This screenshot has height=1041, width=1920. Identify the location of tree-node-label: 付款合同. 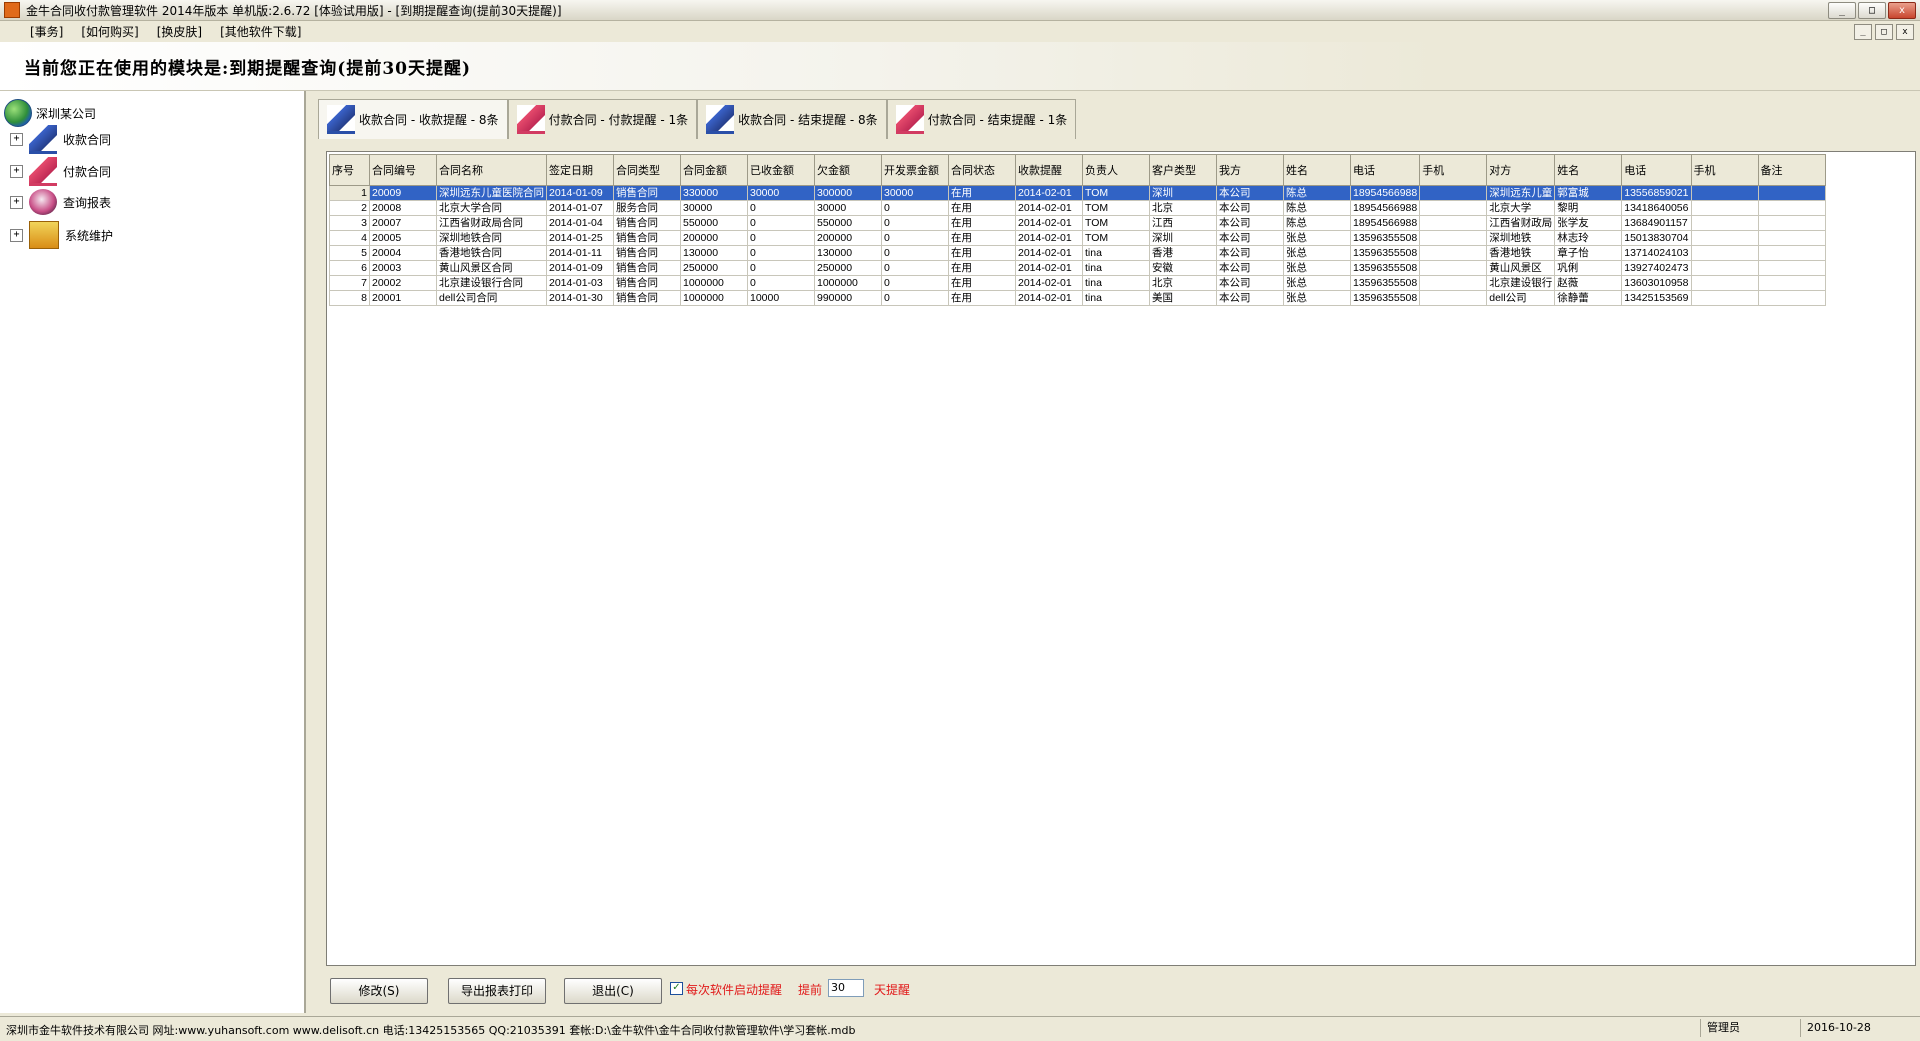
(87, 172).